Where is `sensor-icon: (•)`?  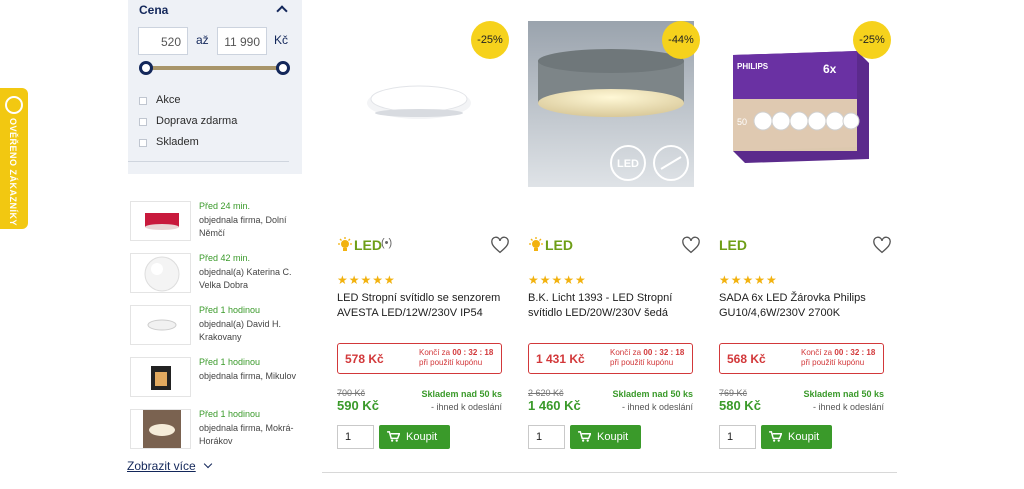 sensor-icon: (•) is located at coordinates (387, 243).